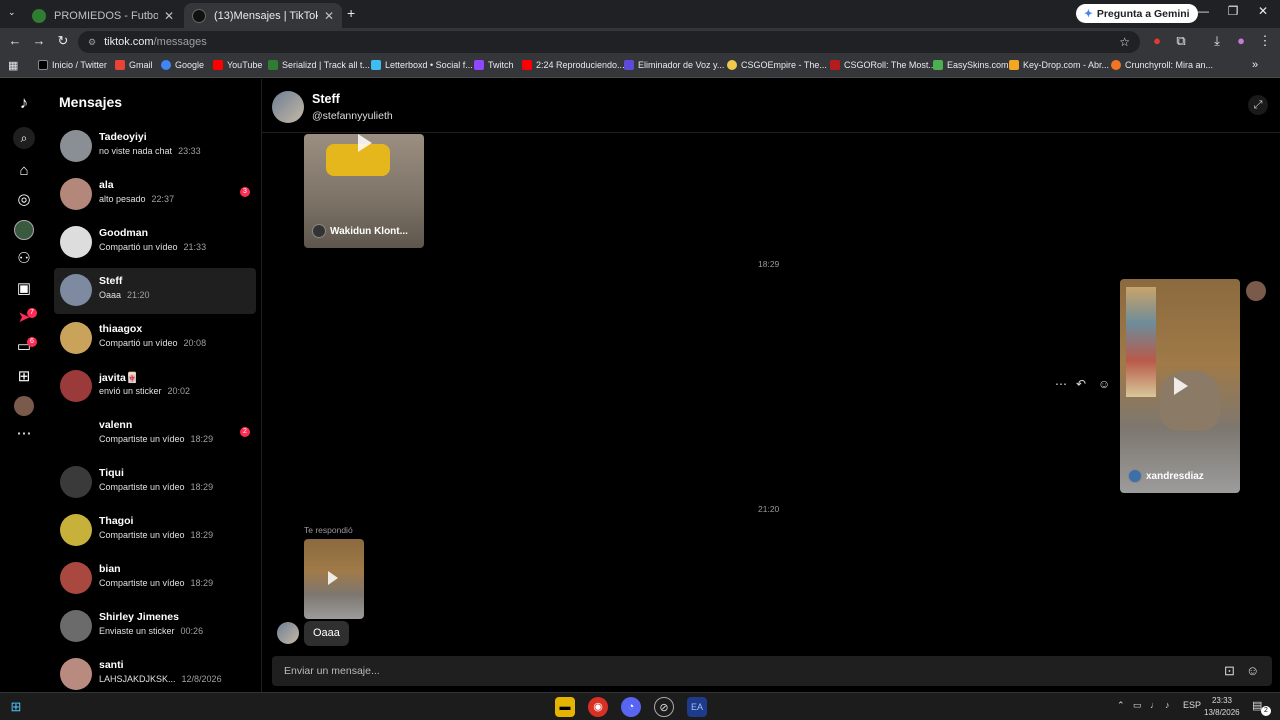 The width and height of the screenshot is (1280, 720). What do you see at coordinates (182, 65) in the screenshot?
I see `bookmark-item: Google` at bounding box center [182, 65].